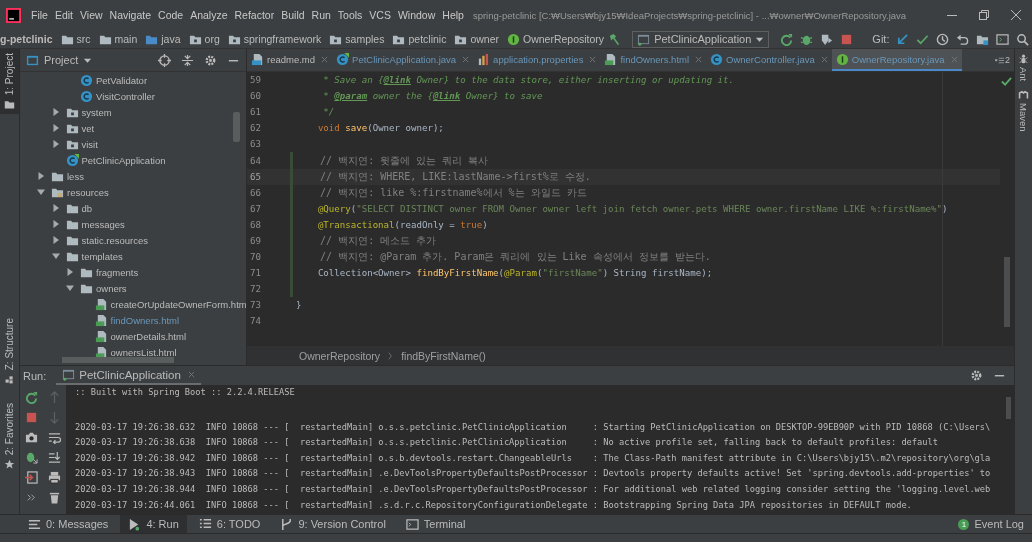  Describe the element at coordinates (63, 15) in the screenshot. I see `menu-item: Edit` at that location.